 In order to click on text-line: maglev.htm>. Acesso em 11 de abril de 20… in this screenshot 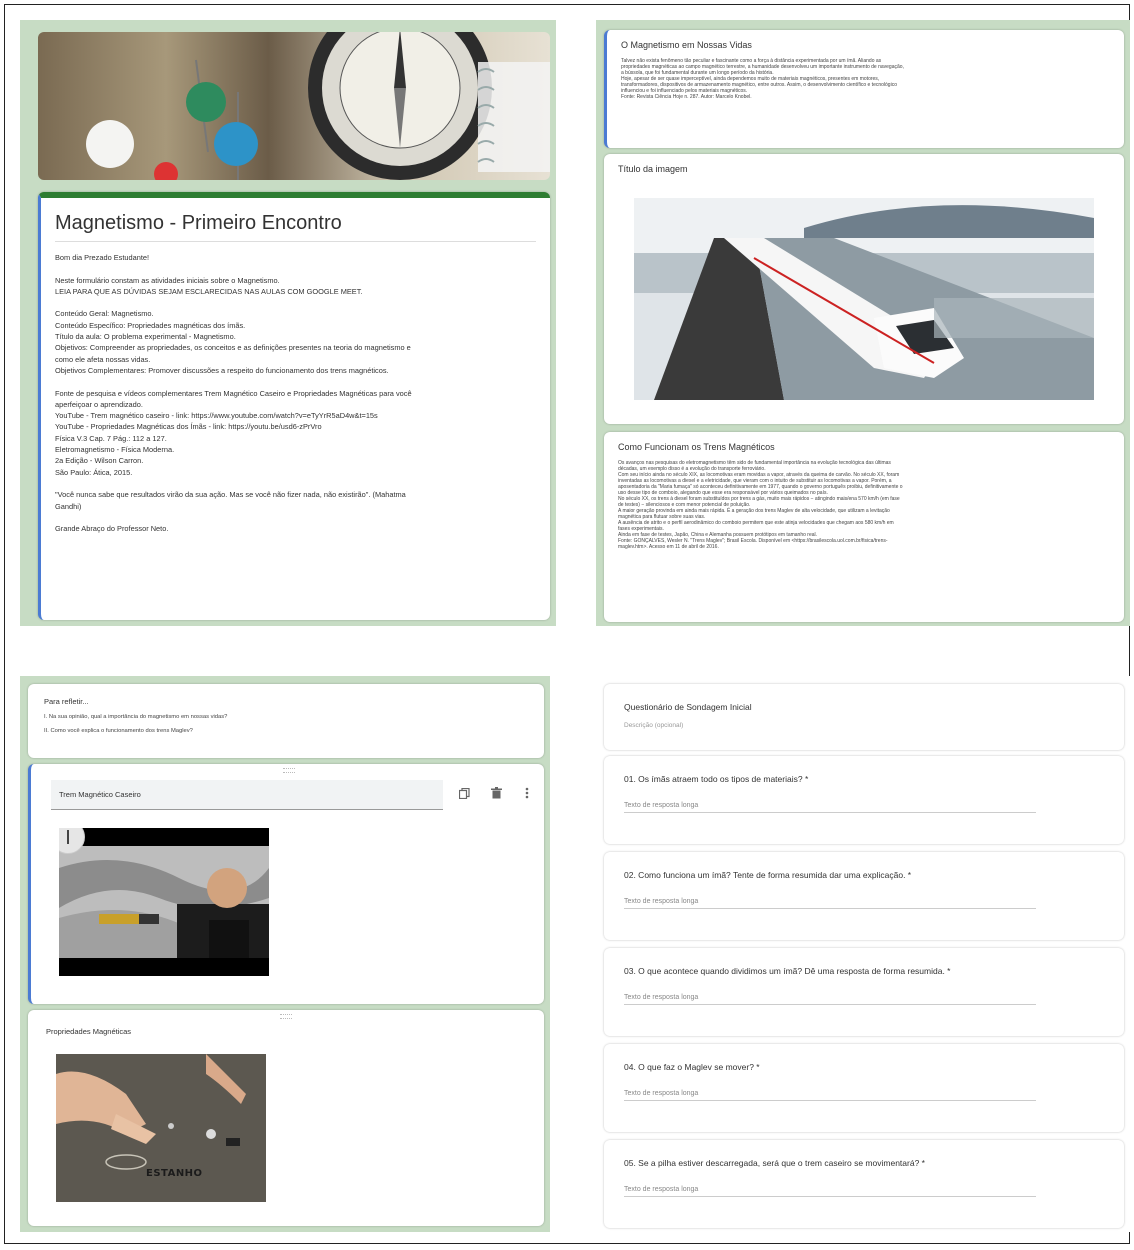, I will do `click(668, 547)`.